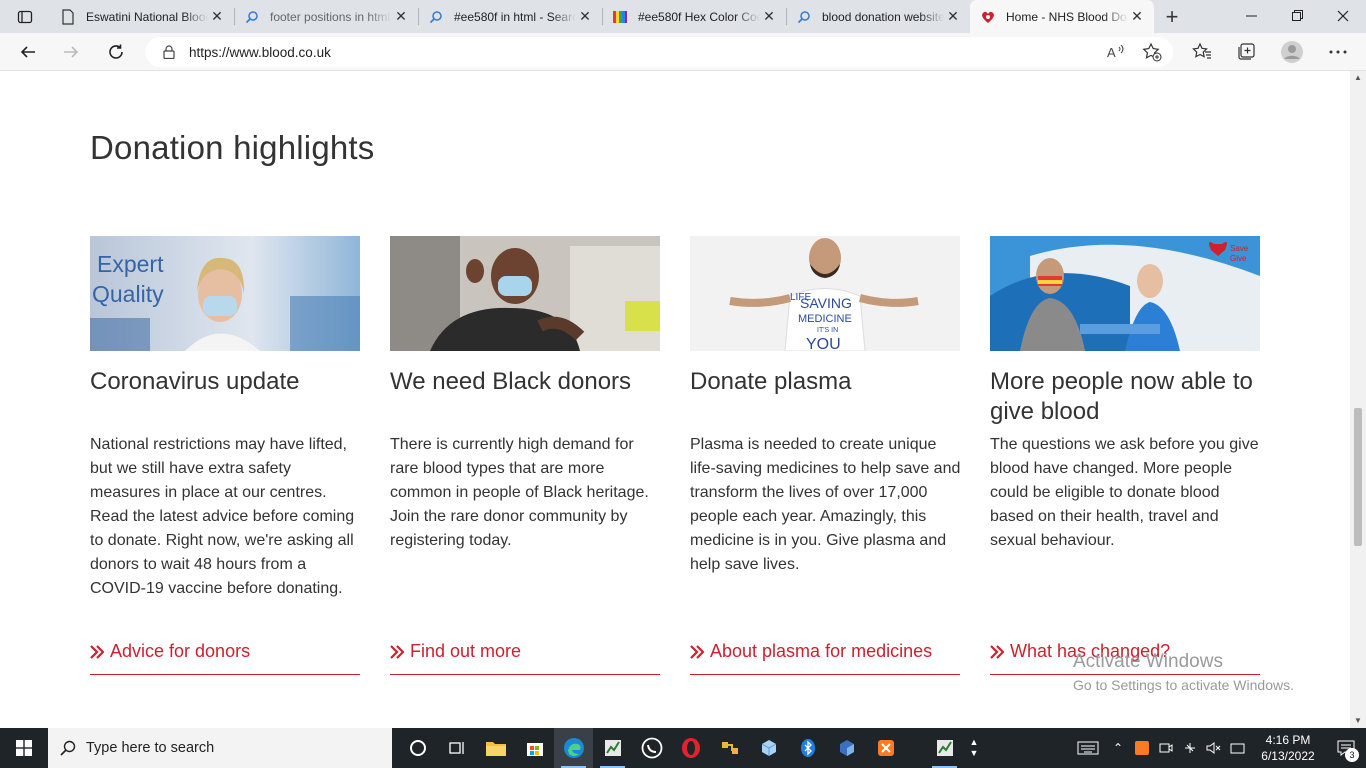 This screenshot has width=1366, height=768. I want to click on system-tray: ⌃ 4:16 PM 6/13/2022 3, so click(1218, 748).